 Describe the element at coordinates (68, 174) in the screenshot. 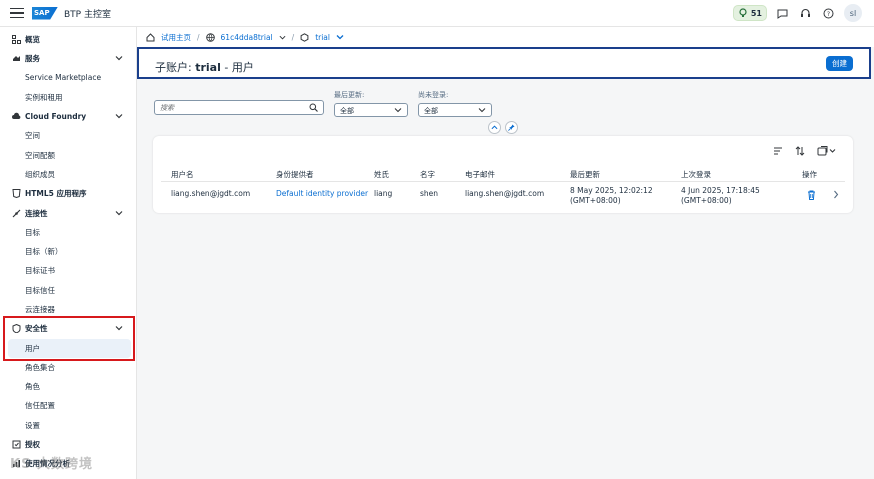

I see `sidebar-item-org-members: 组织成员` at that location.